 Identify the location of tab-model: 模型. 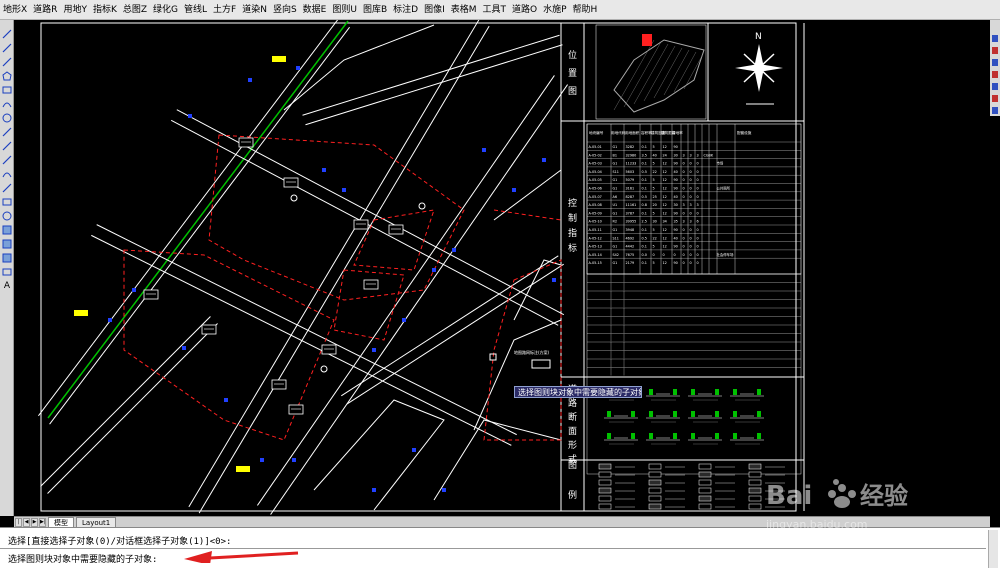
(61, 522).